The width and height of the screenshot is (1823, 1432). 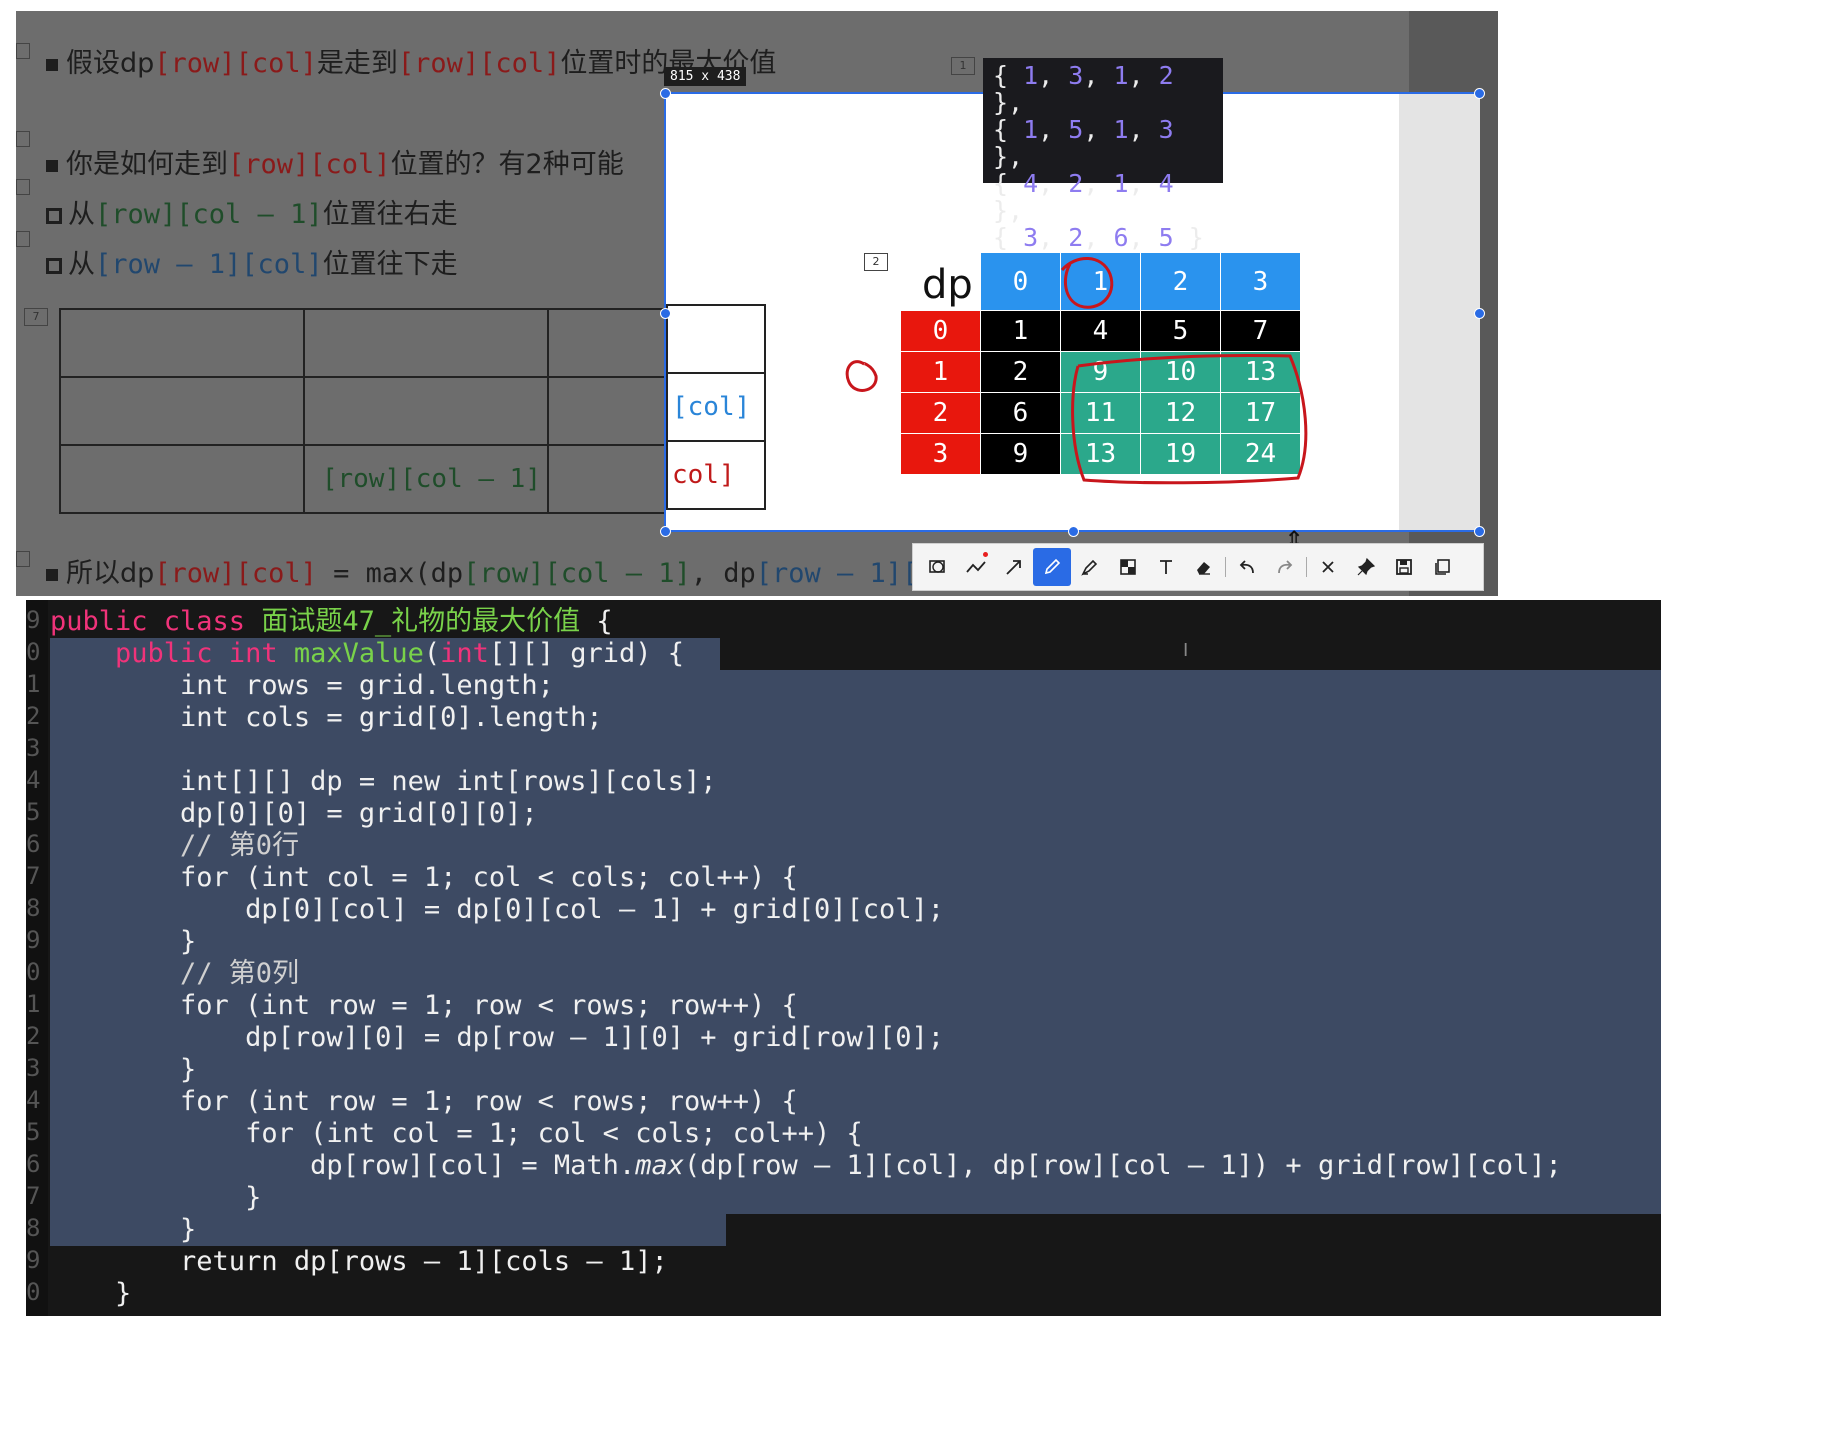 I want to click on code-line-method: public int maxValue(int[][] grid) {, so click(x=400, y=653).